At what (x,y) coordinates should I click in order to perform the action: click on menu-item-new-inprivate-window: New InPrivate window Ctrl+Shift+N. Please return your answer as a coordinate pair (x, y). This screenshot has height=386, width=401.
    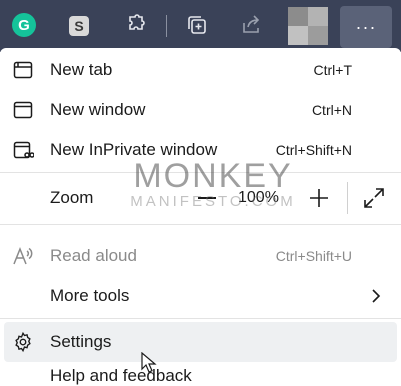
    Looking at the image, I should click on (200, 150).